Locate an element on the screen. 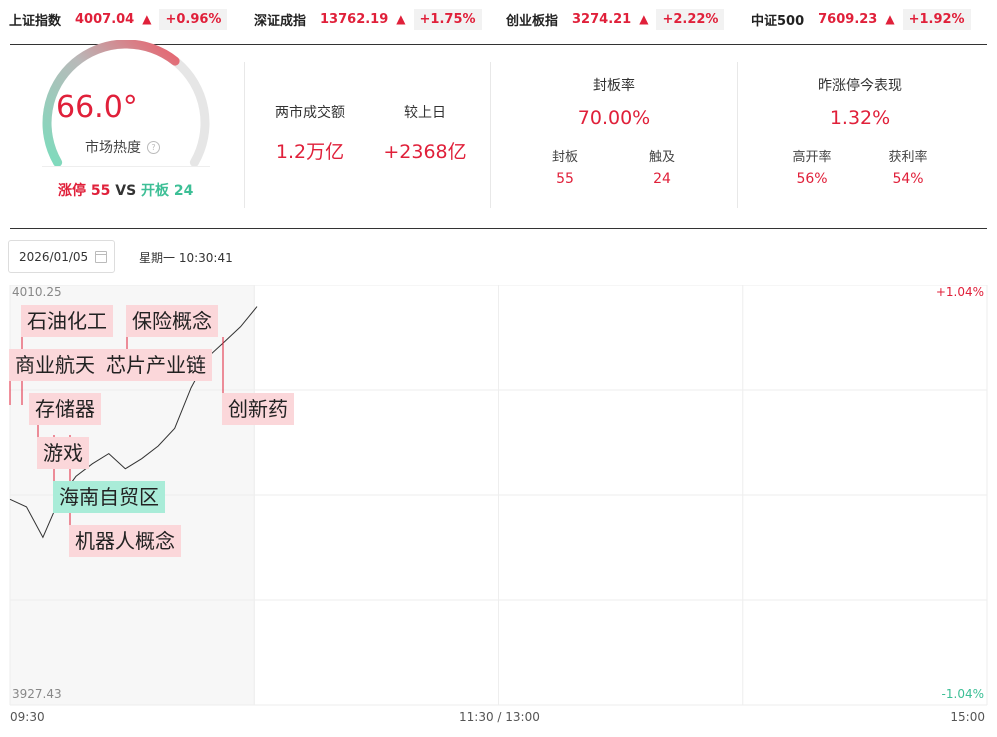  index-change: +1.75% is located at coordinates (447, 19).